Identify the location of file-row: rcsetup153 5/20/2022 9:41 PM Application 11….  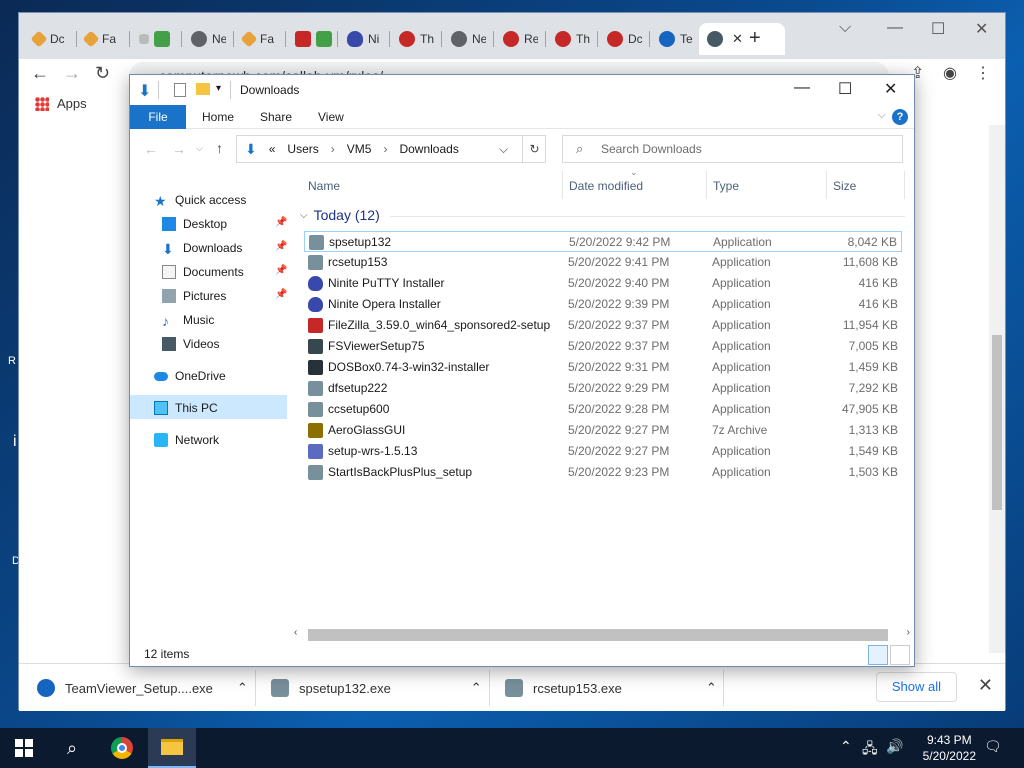
(603, 262).